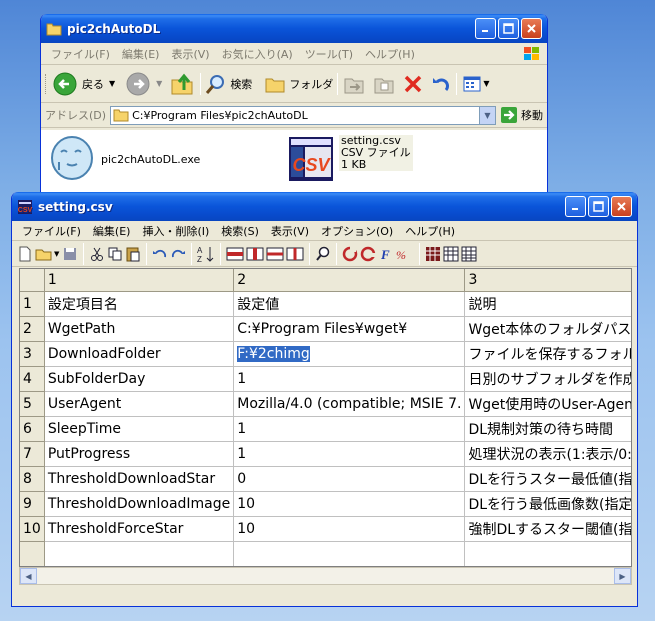 The height and width of the screenshot is (621, 655). I want to click on menu-view: 表示(V), so click(290, 231).